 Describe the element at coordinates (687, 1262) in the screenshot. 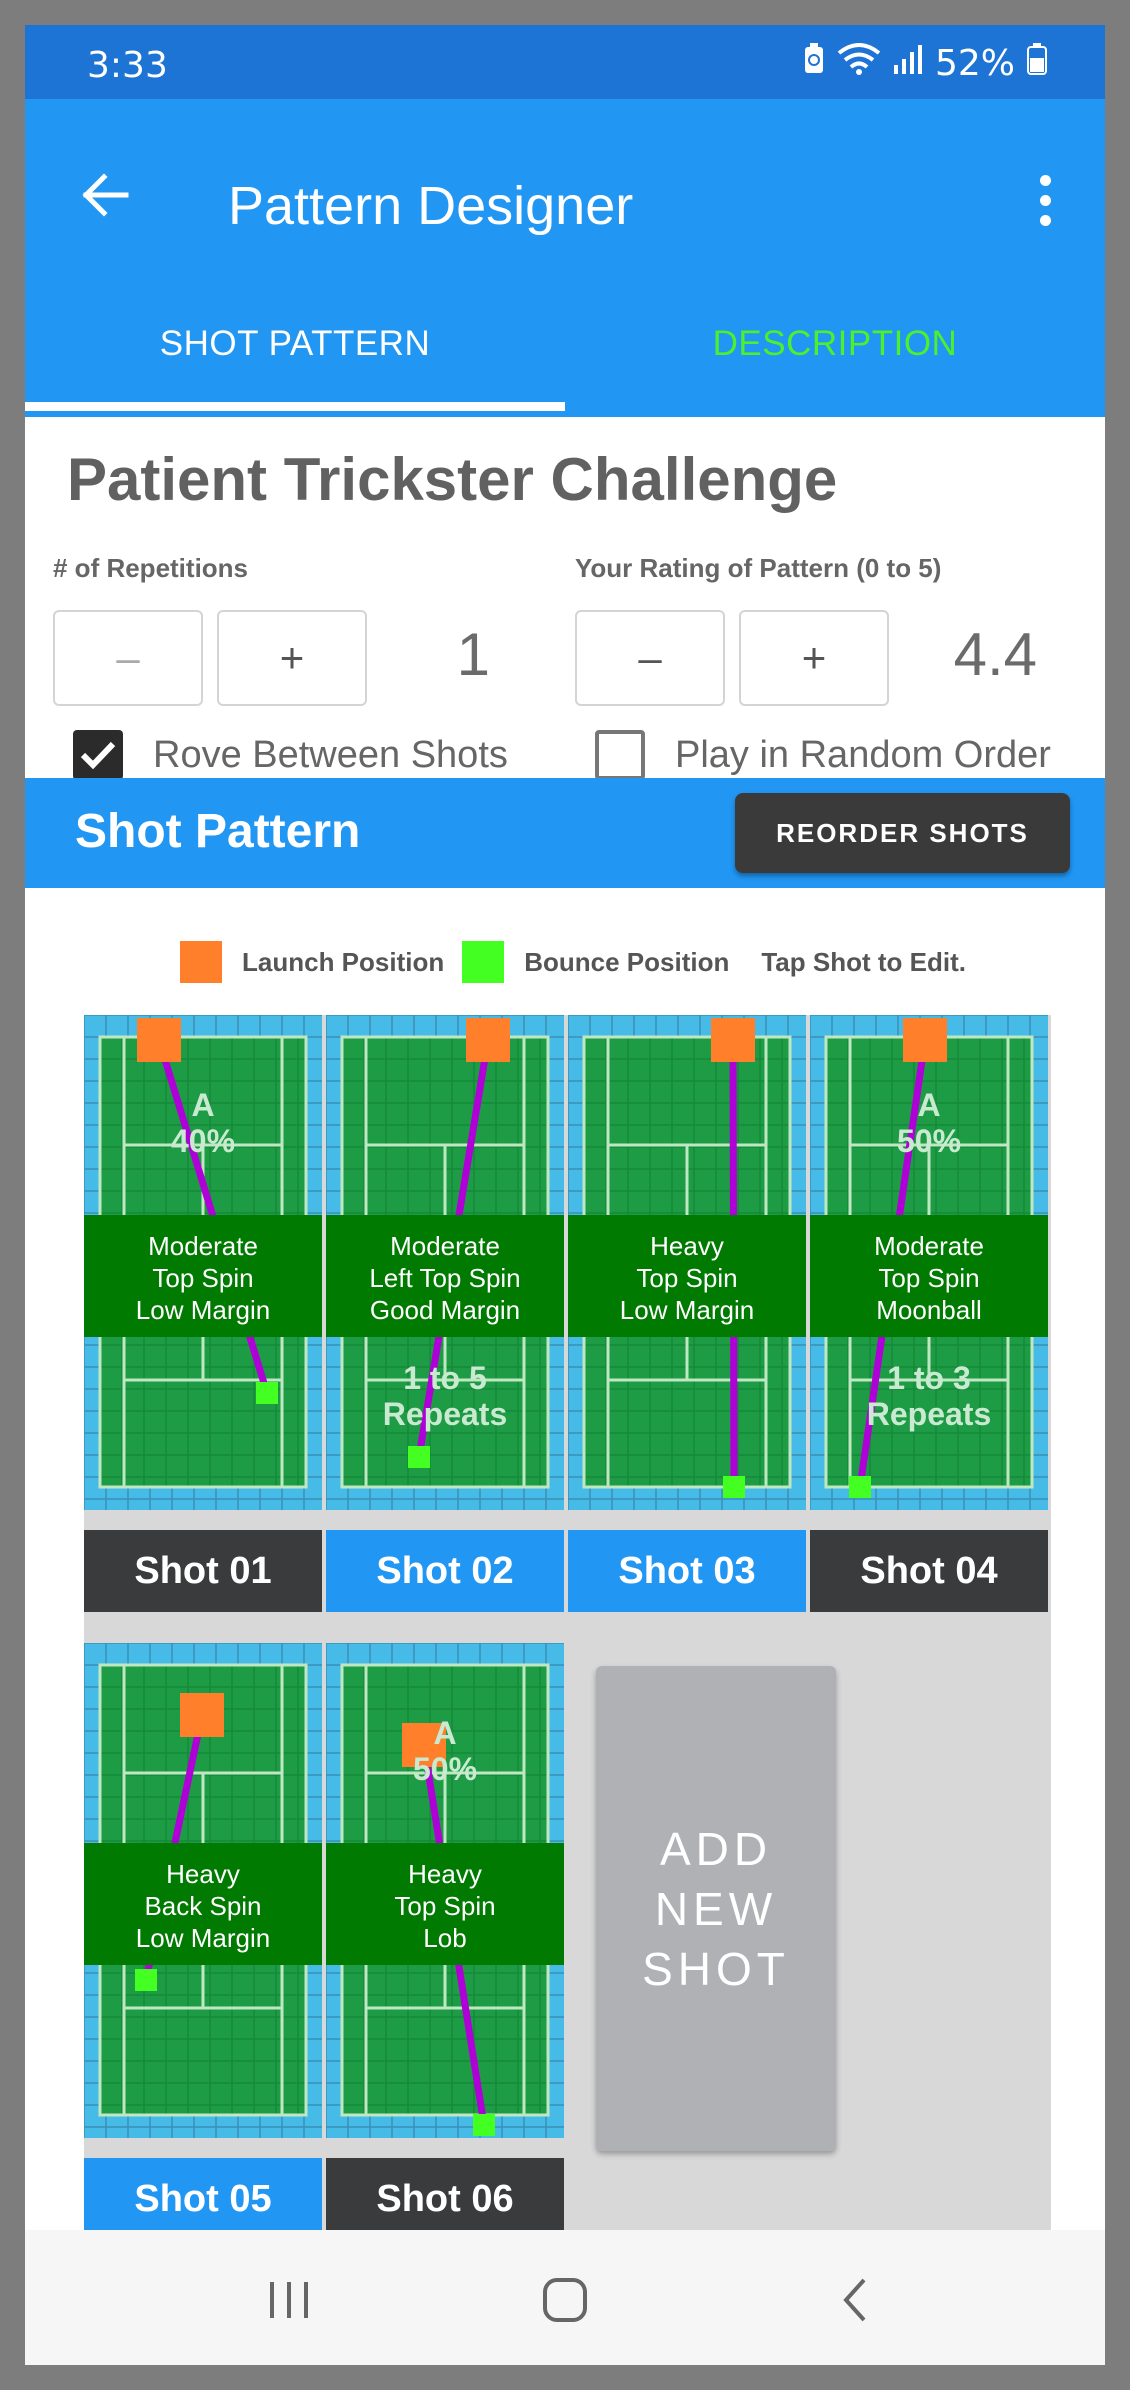

I see `shot-court: Heavy Top Spin Low Margin` at that location.